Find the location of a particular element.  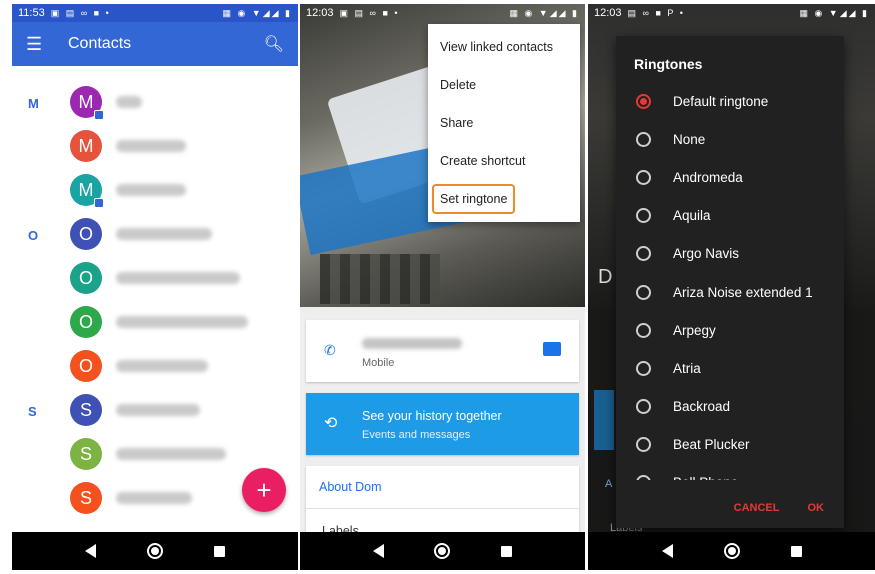

status-time: 12:03 is located at coordinates (608, 13).